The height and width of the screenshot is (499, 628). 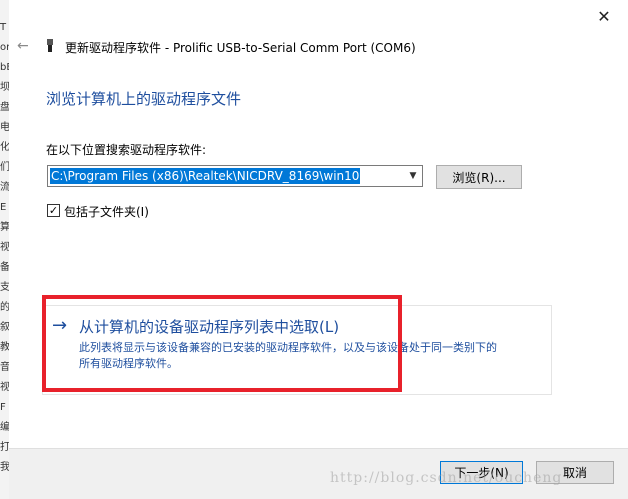 What do you see at coordinates (50, 45) in the screenshot?
I see `usb-device-icon` at bounding box center [50, 45].